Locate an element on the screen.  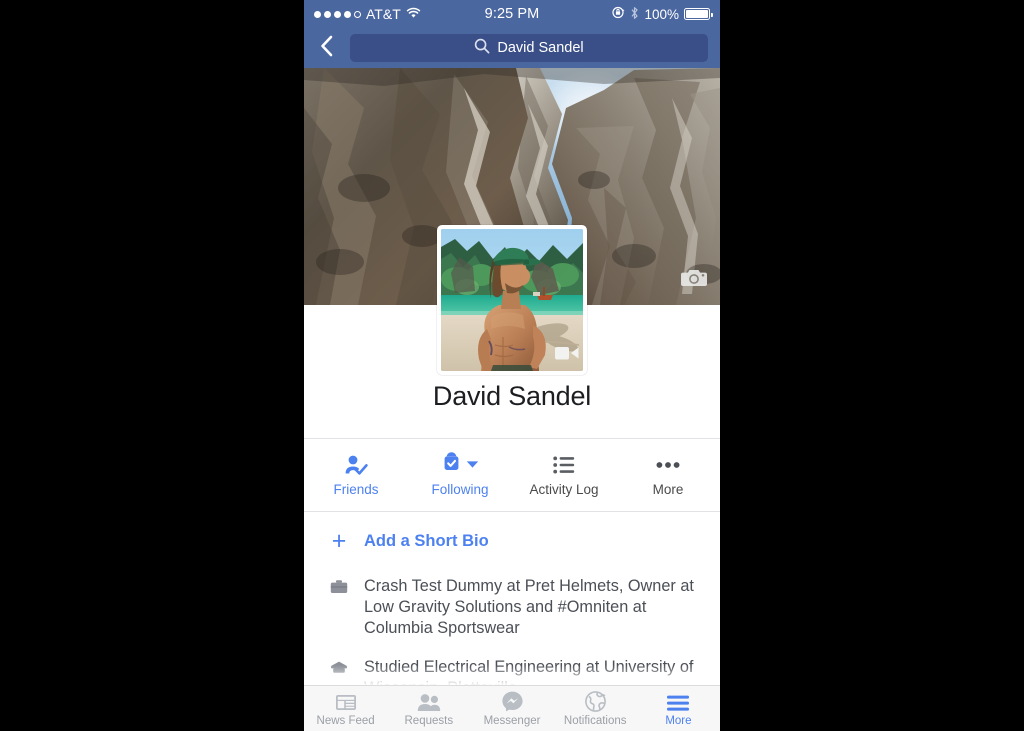
status-bar: AT&T 9:25 PM 100% is located at coordinates (512, 14).